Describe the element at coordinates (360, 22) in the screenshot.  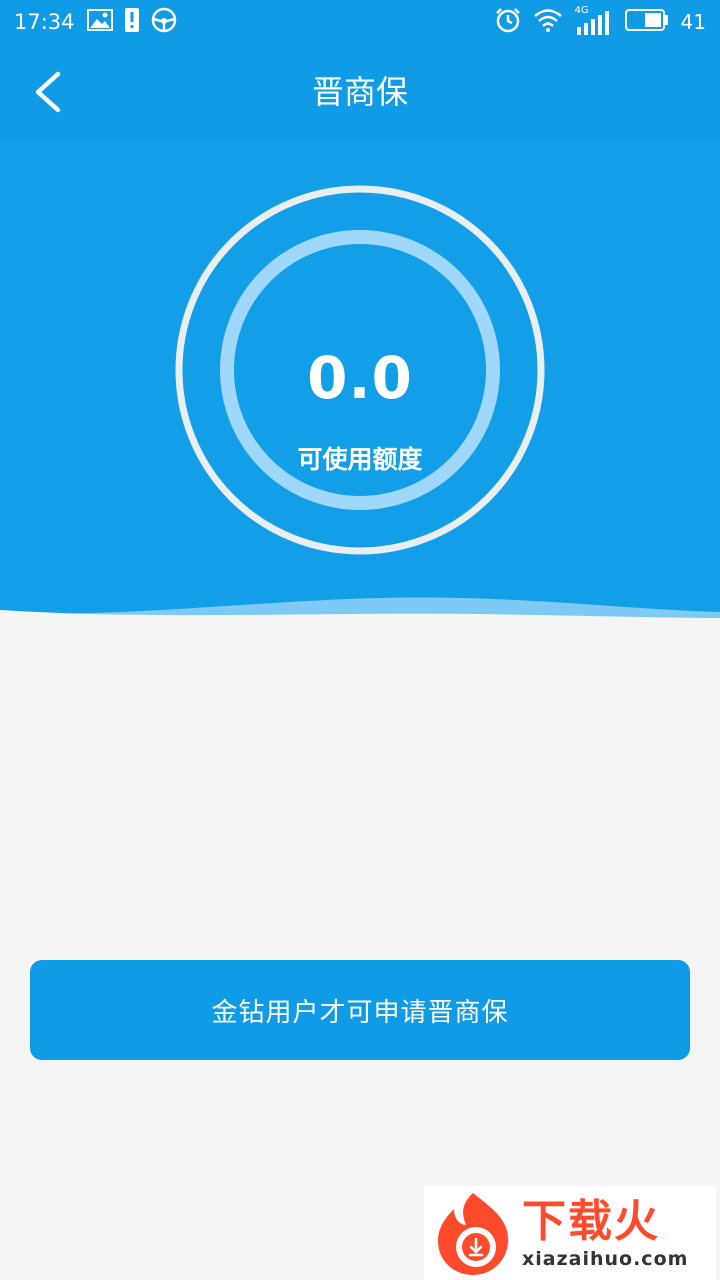
I see `status-bar: 17:34 4G 41` at that location.